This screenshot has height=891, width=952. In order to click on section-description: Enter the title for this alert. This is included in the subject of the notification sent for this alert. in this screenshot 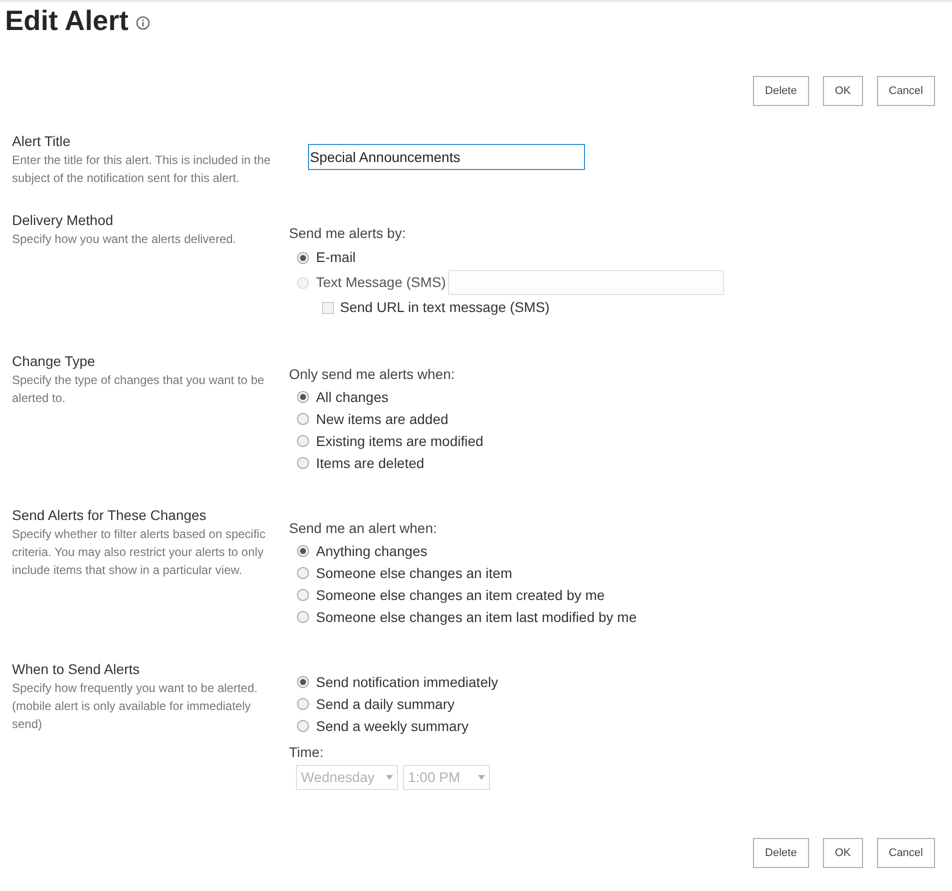, I will do `click(142, 169)`.